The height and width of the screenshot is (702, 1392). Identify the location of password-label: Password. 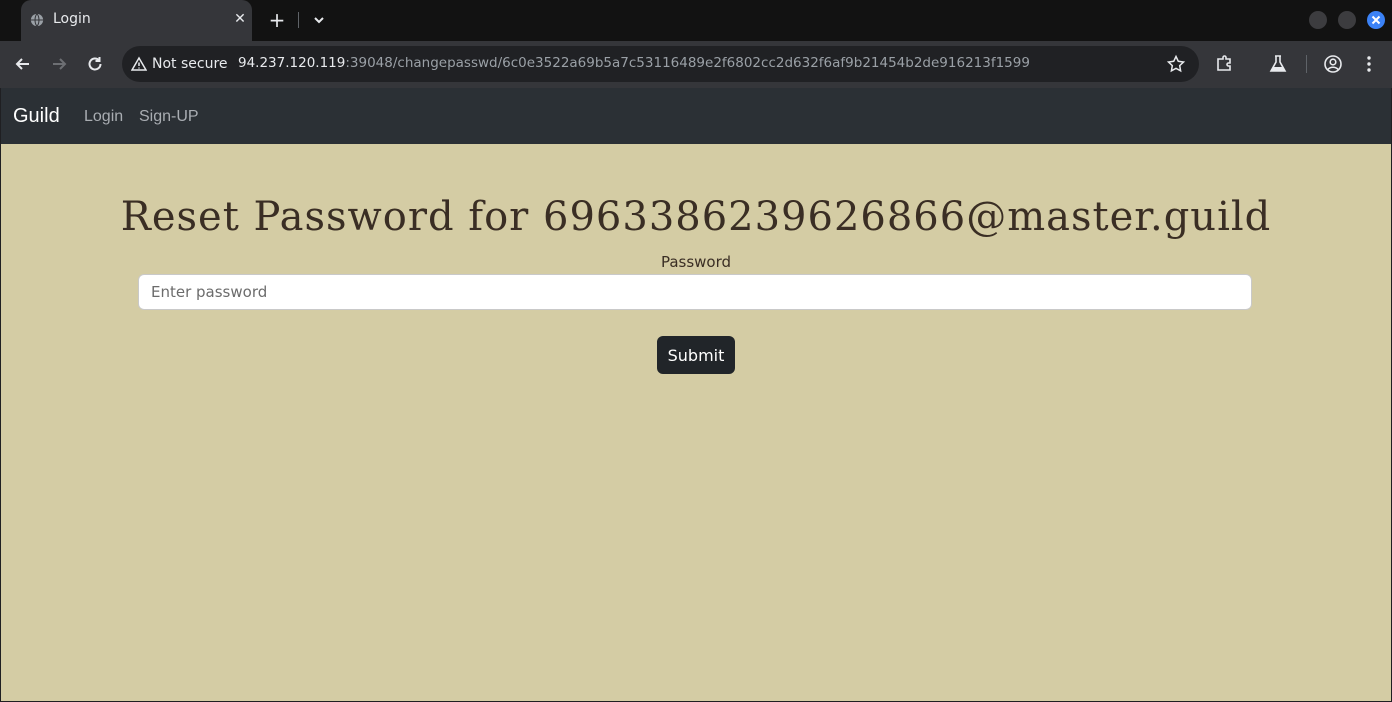
(696, 262).